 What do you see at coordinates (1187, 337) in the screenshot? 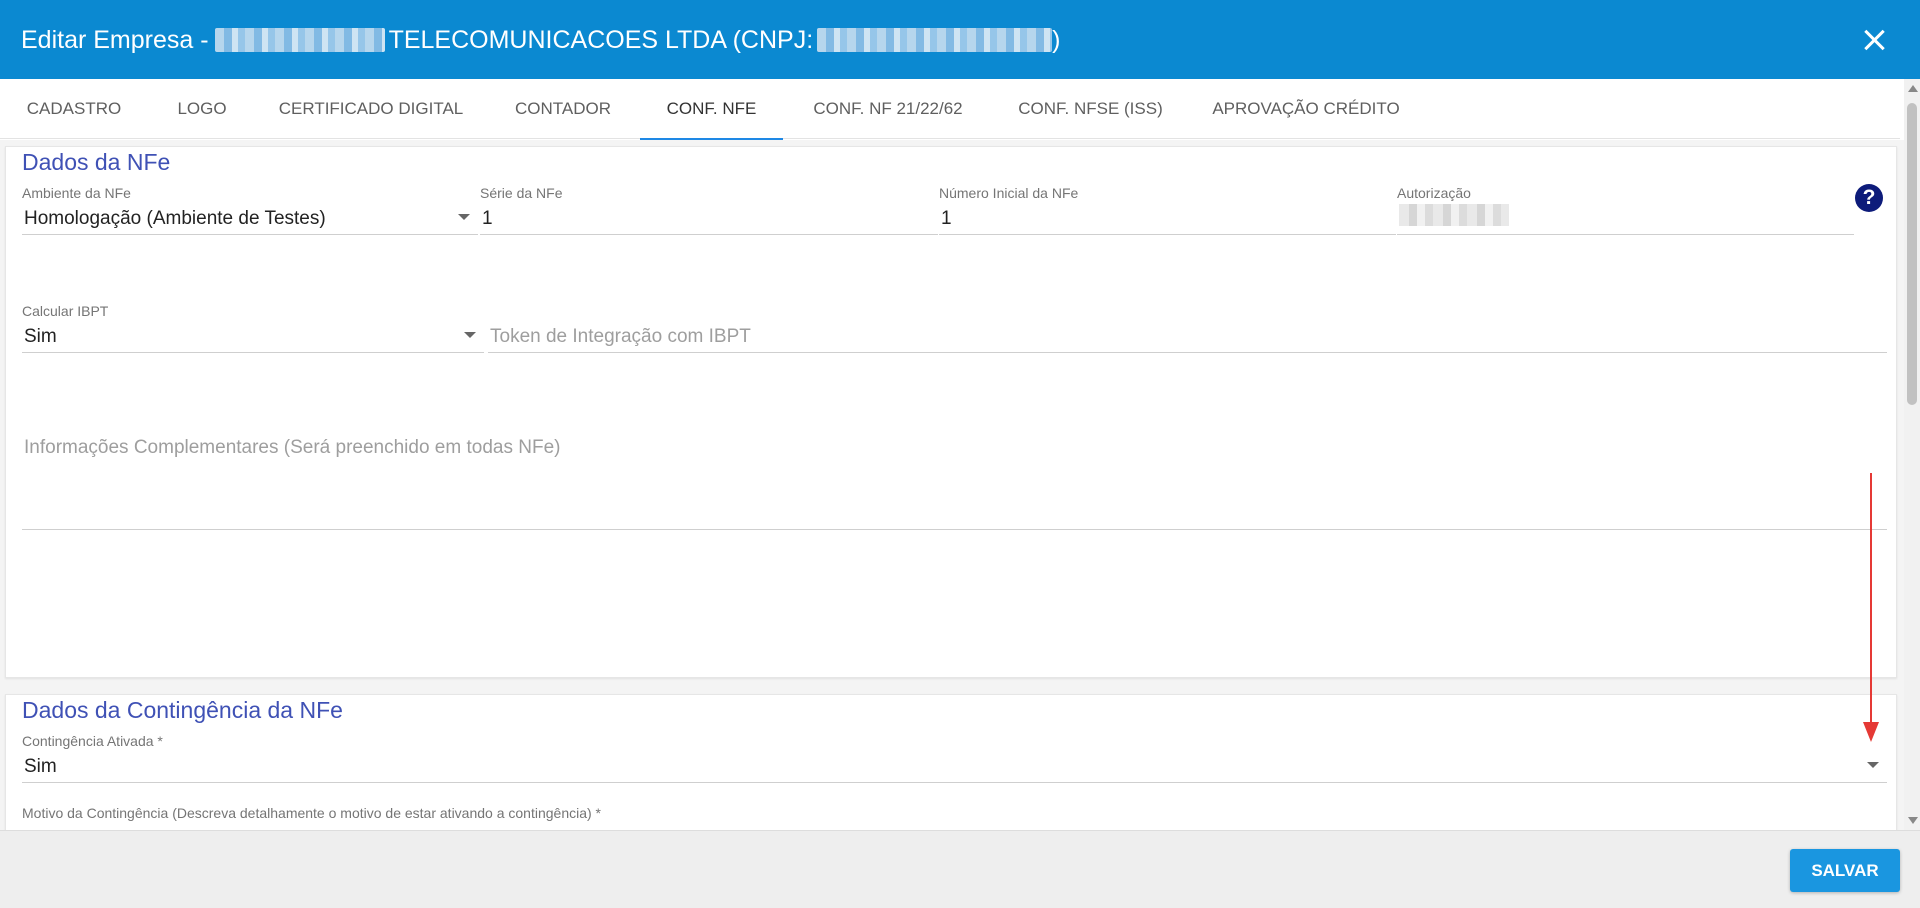
I see `token-ibpt-input: Token de Integração com IBPT` at bounding box center [1187, 337].